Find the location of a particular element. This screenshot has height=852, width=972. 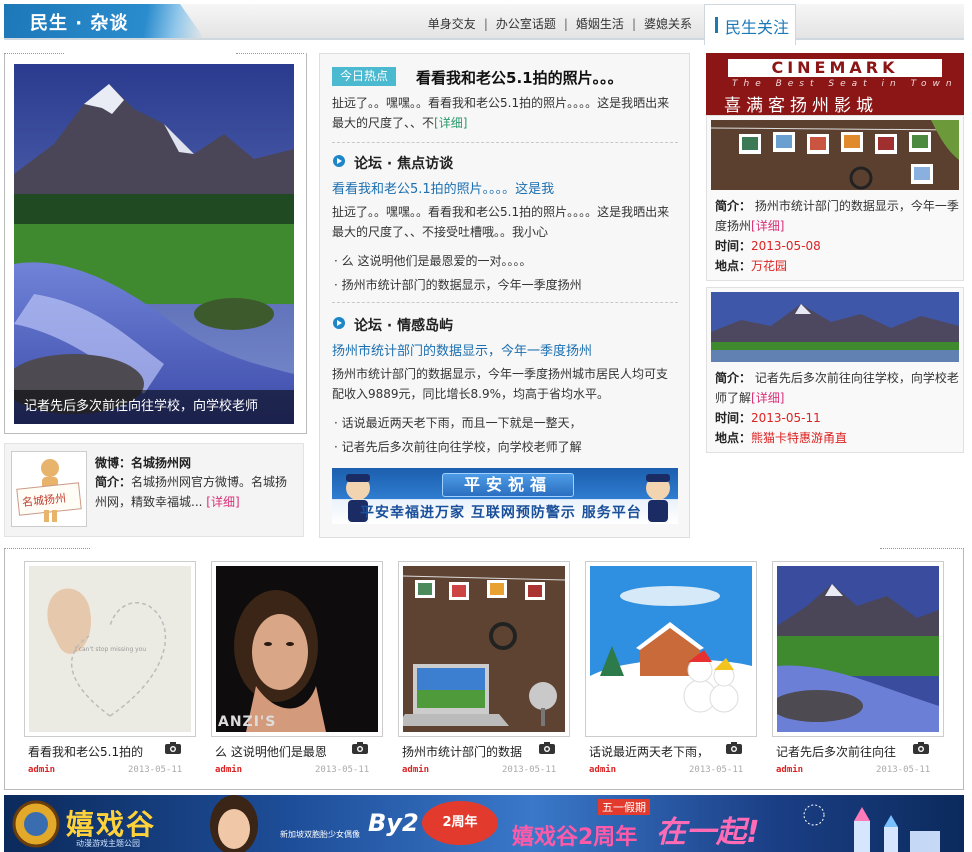

forum2-headline-link: 扬州市统计部门的数据显示，今年一季度扬州 is located at coordinates (462, 349).